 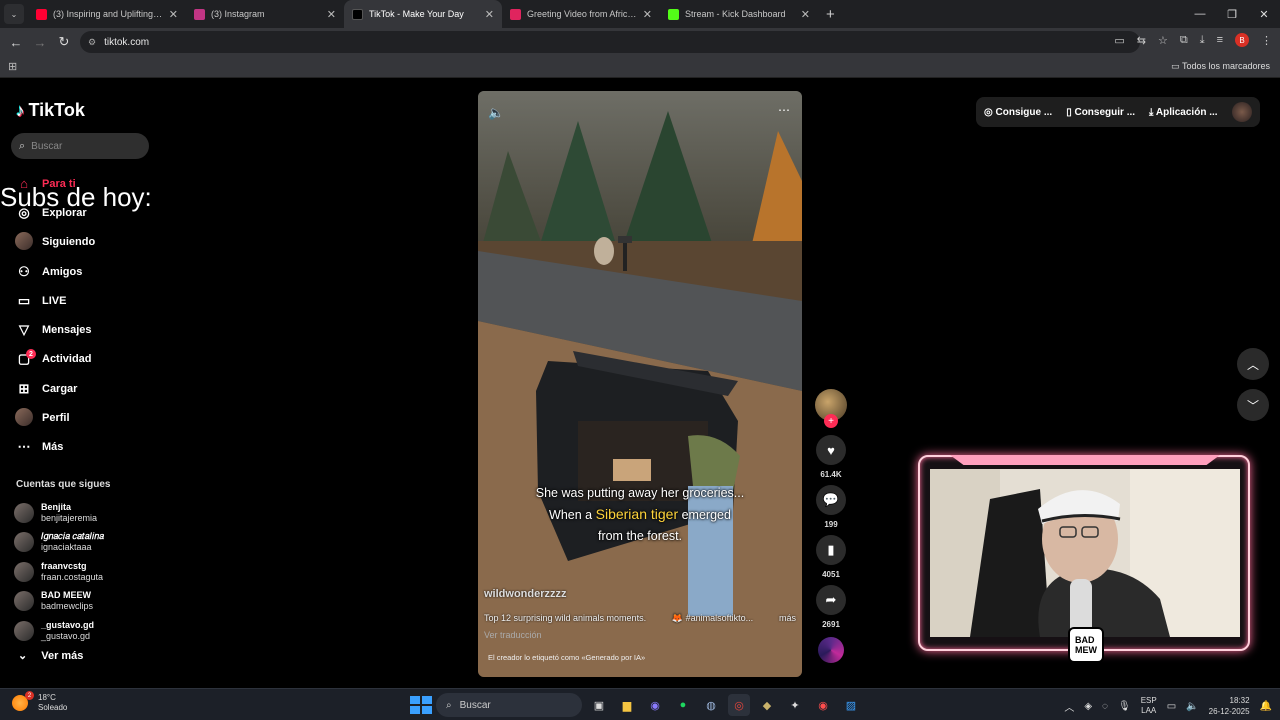 What do you see at coordinates (50, 110) in the screenshot?
I see `tiktok-logo: ♪ TikTok` at bounding box center [50, 110].